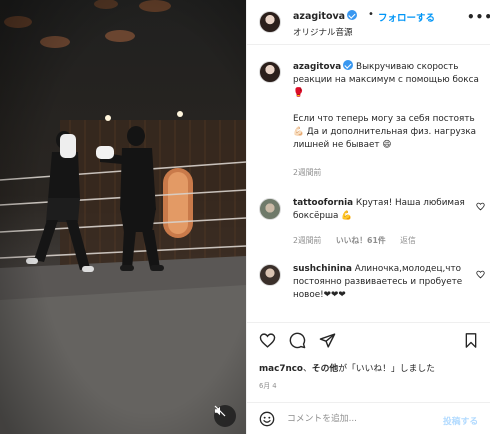  I want to click on post-date: 6月 4, so click(268, 385).